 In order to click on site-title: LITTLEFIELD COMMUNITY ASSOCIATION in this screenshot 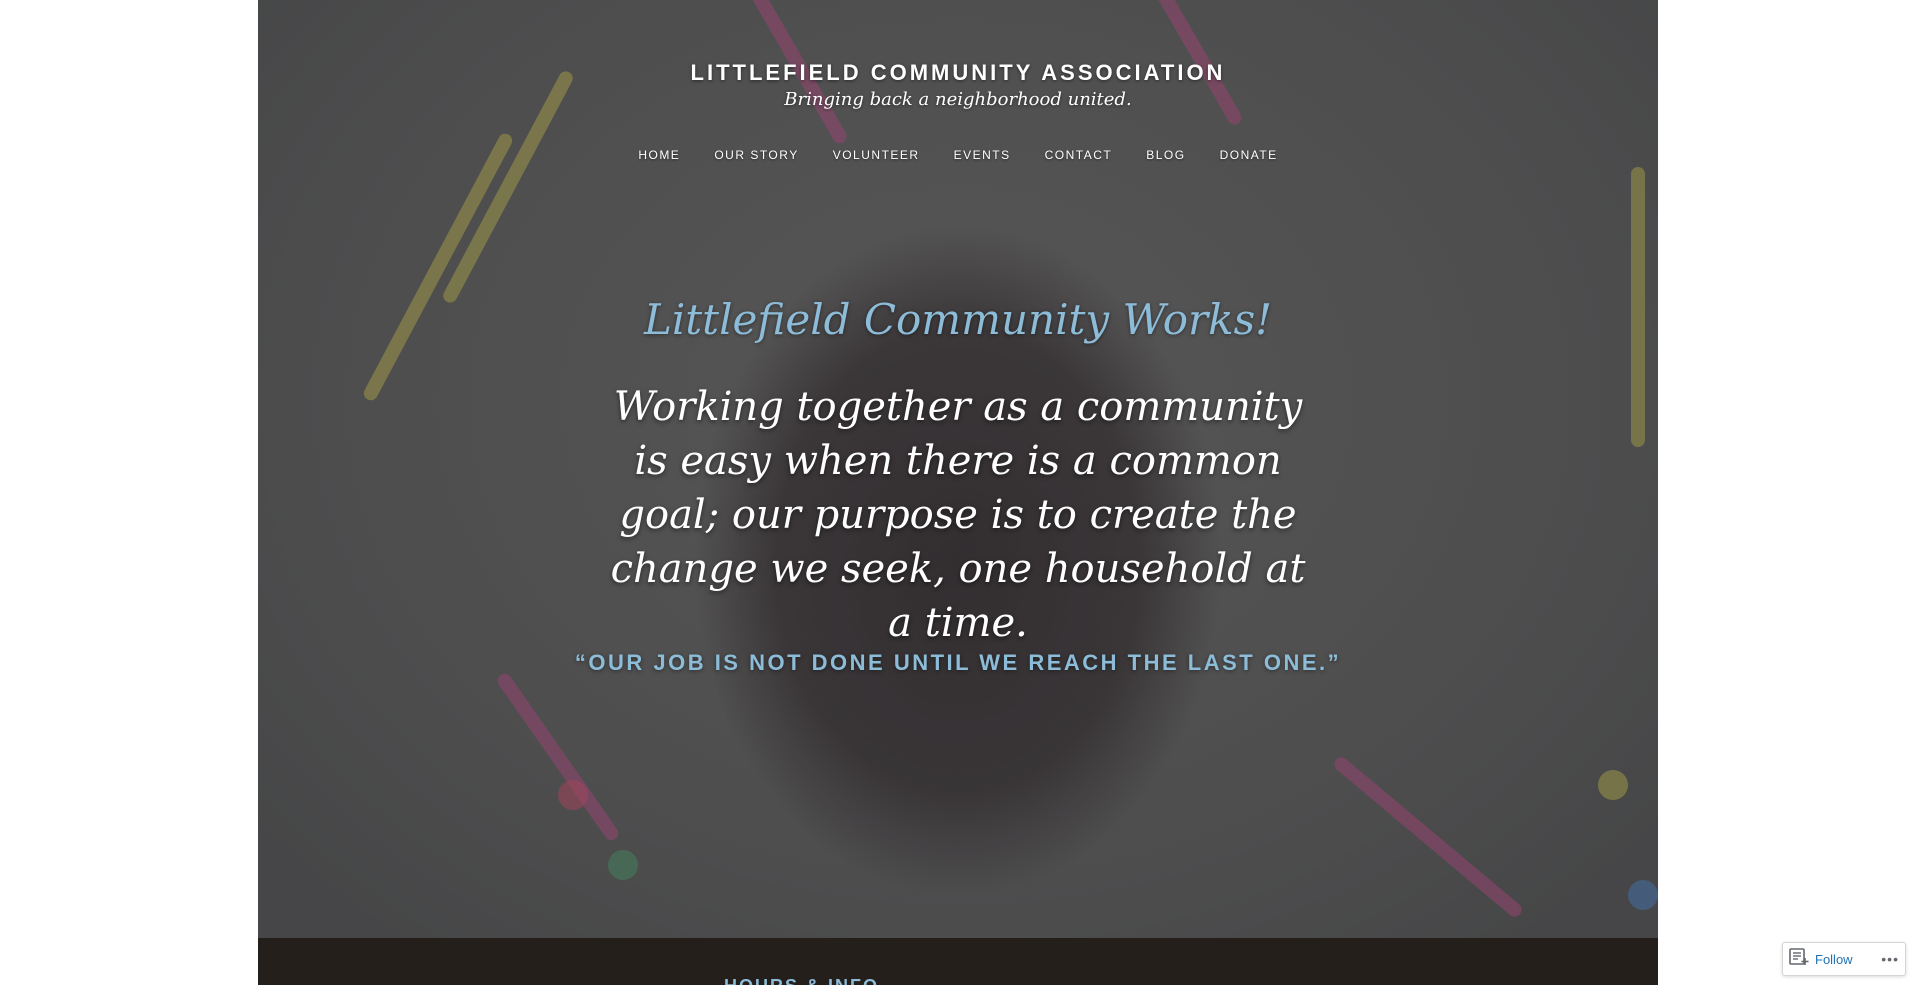, I will do `click(958, 73)`.